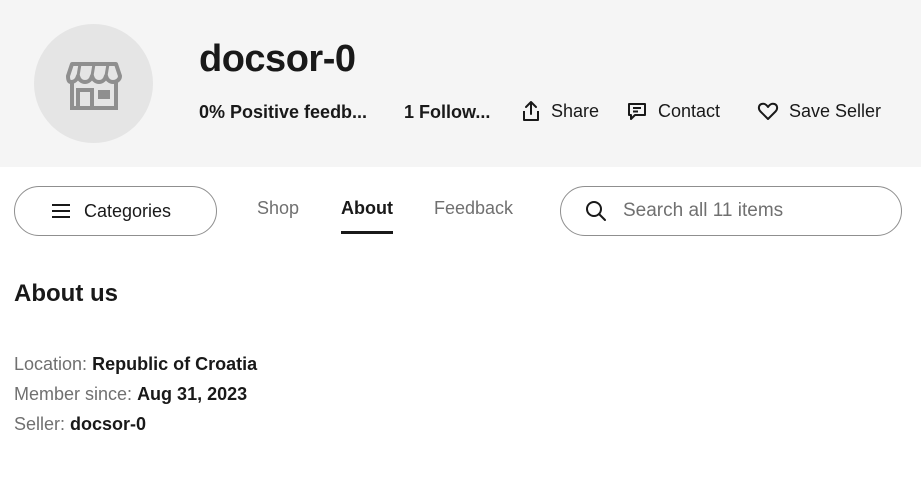 The image size is (921, 489). I want to click on about-heading: About us, so click(66, 293).